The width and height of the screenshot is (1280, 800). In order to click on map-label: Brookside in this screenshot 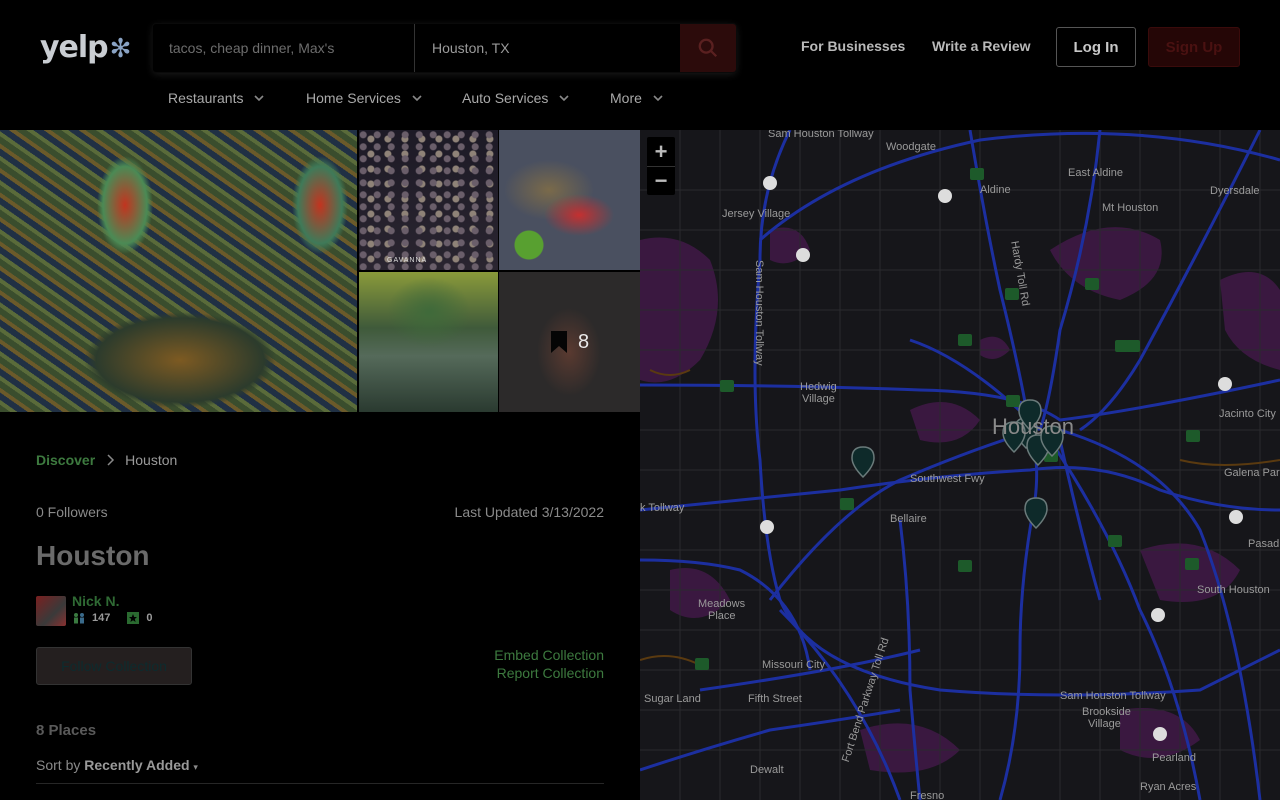, I will do `click(1106, 712)`.